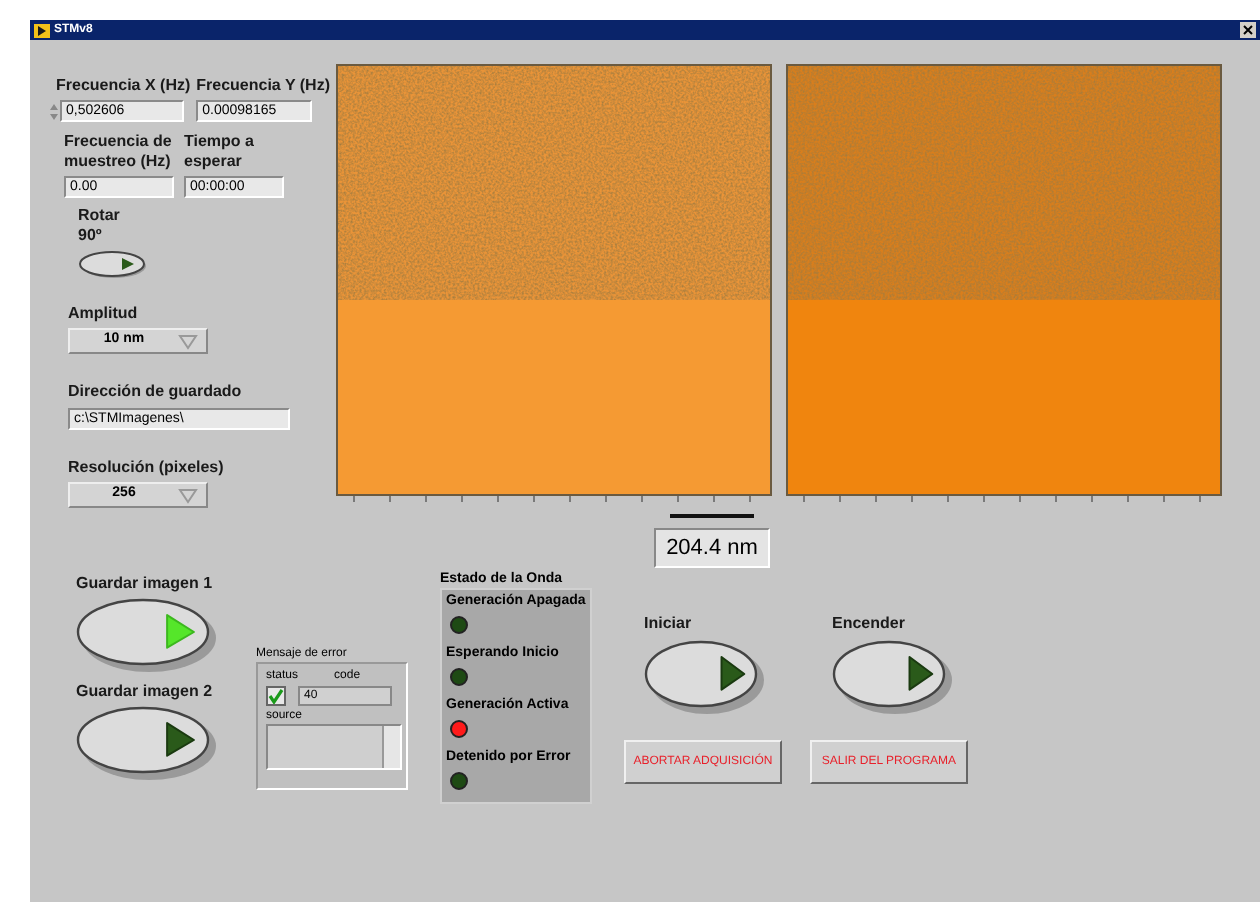 This screenshot has height=902, width=1260. I want to click on control-label: Dirección de guardado, so click(156, 392).